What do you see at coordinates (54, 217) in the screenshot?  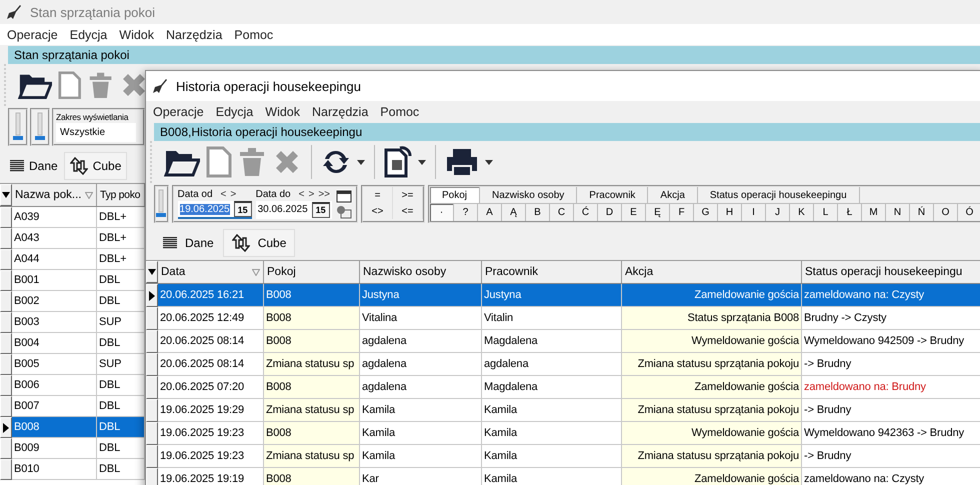 I see `table-cell: A039` at bounding box center [54, 217].